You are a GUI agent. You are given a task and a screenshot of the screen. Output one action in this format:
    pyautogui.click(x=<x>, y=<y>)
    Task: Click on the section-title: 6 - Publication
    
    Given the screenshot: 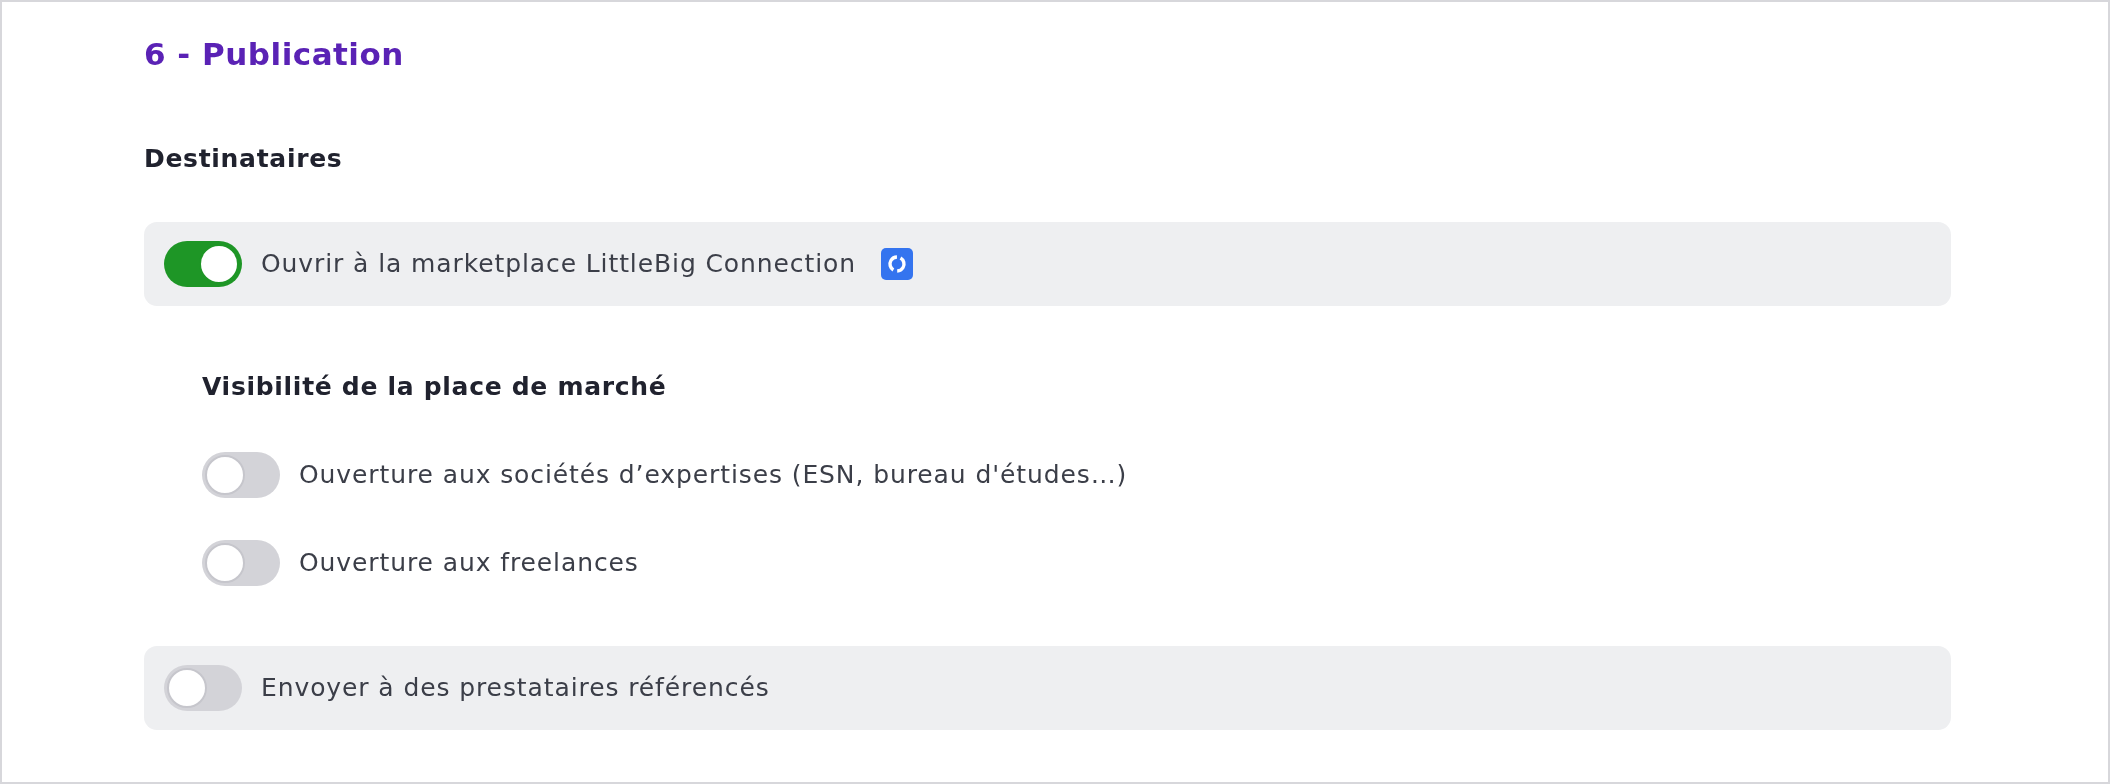 What is the action you would take?
    pyautogui.click(x=274, y=54)
    